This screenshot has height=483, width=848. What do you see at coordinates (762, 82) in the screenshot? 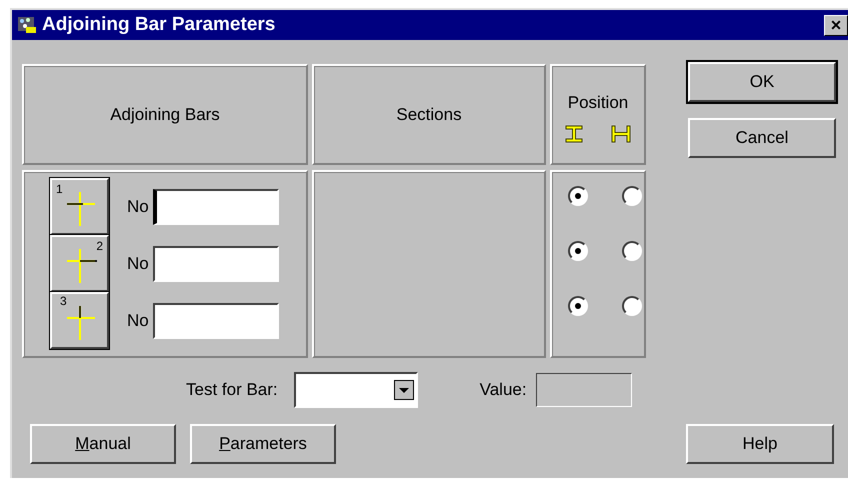
I see `dialog-button: OK` at bounding box center [762, 82].